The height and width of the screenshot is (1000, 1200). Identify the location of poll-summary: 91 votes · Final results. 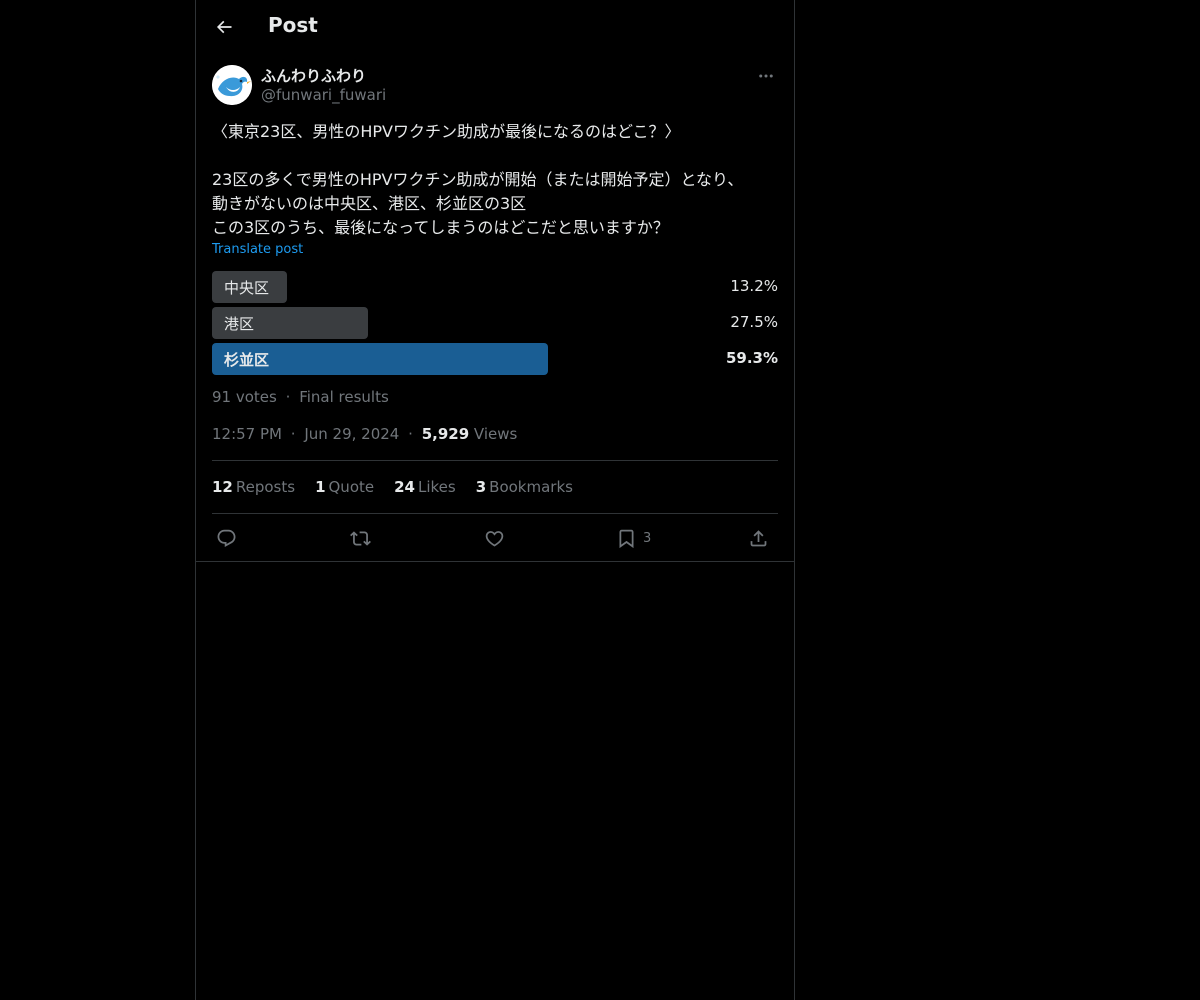
(300, 397).